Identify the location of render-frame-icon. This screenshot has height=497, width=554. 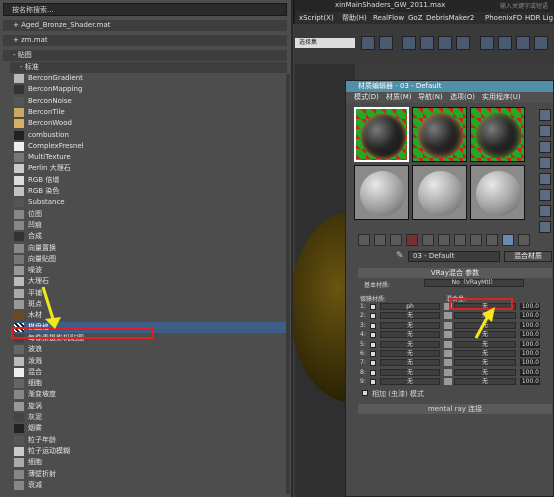
(523, 43).